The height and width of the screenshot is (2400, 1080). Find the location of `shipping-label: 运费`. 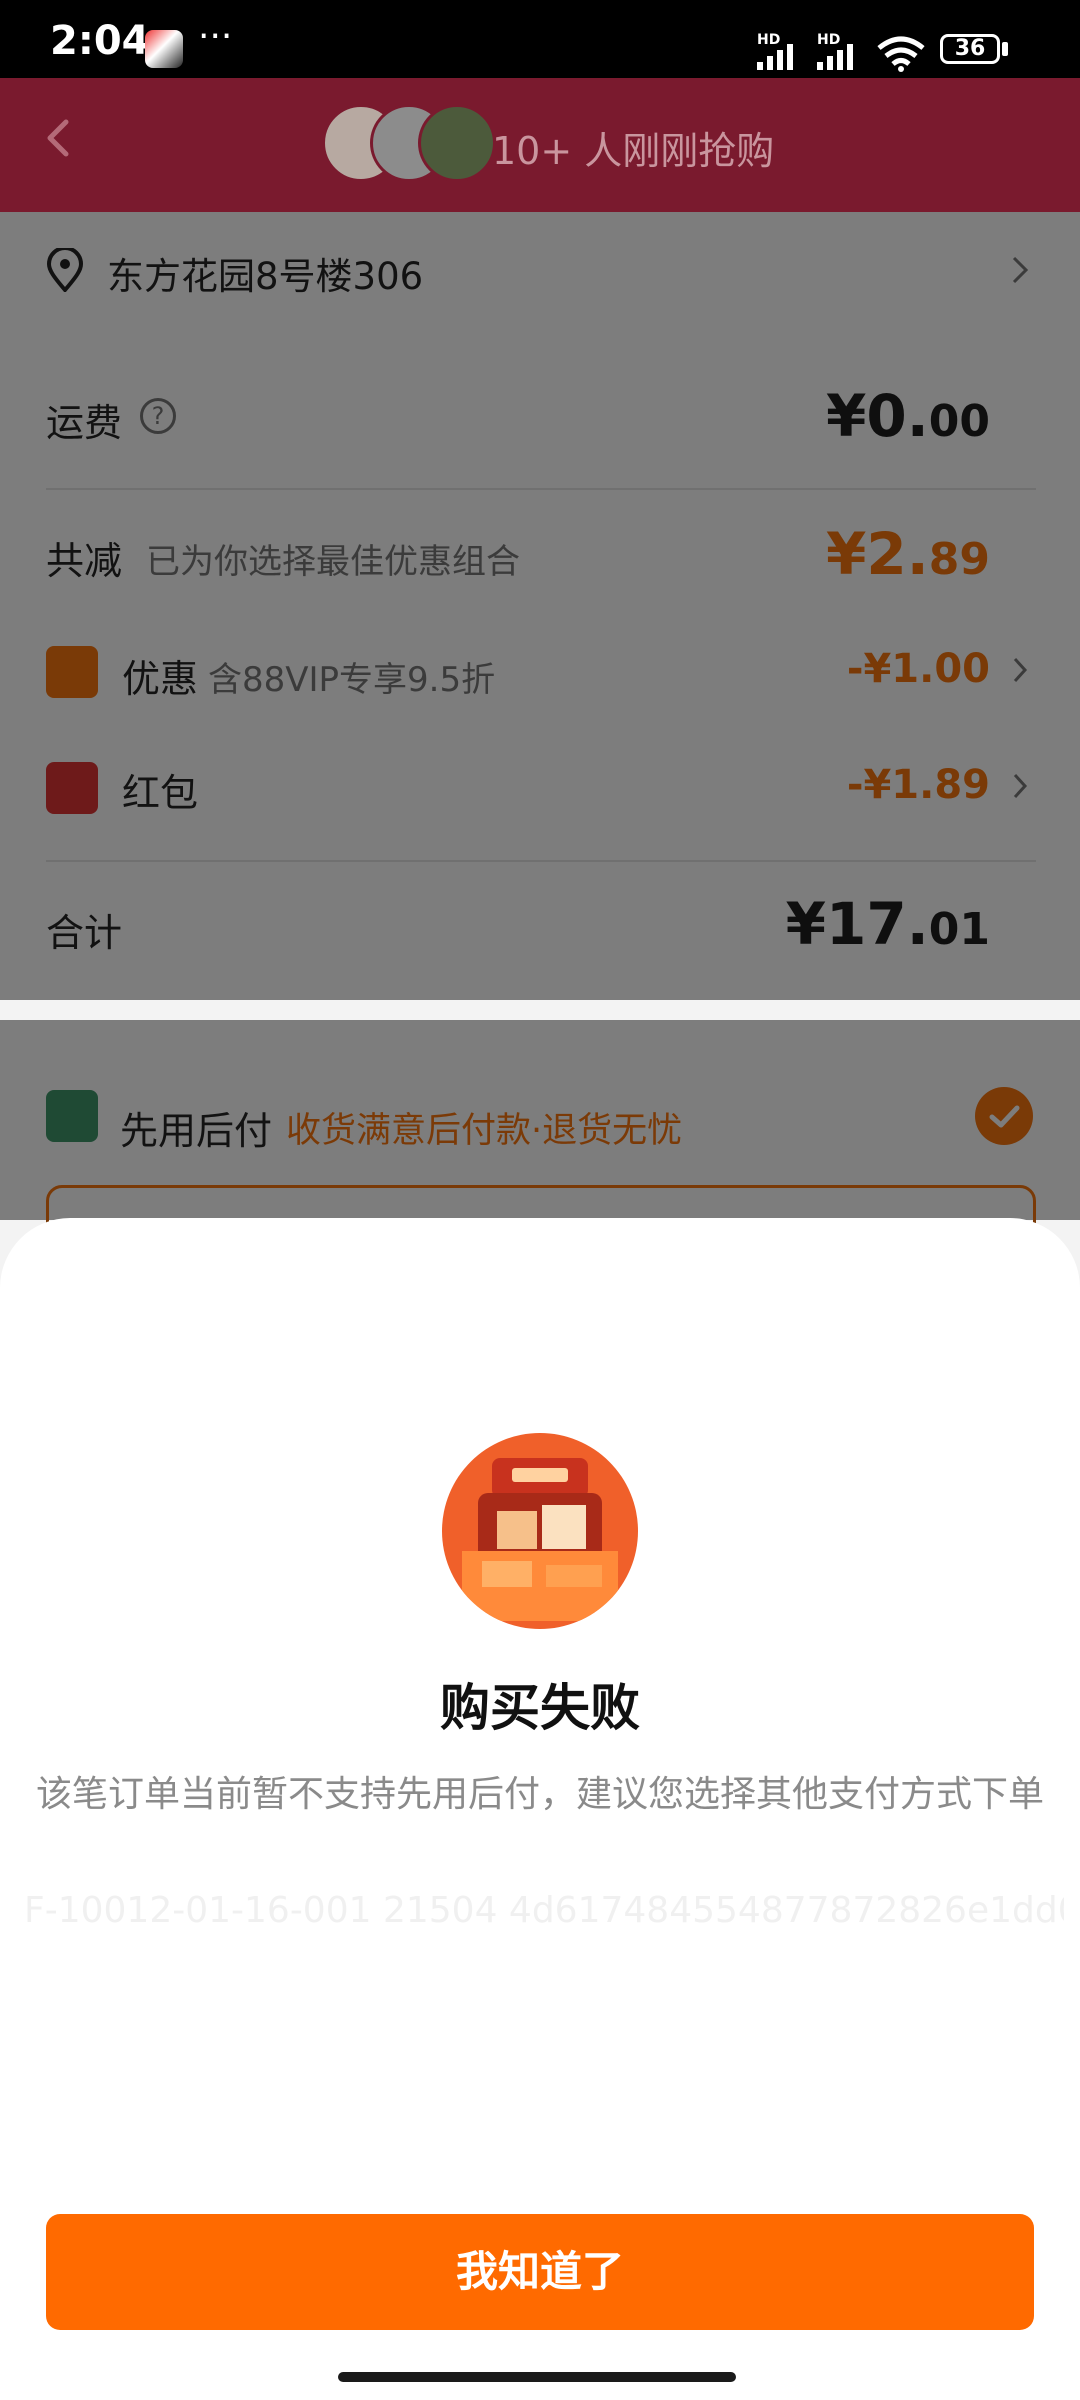

shipping-label: 运费 is located at coordinates (84, 423).